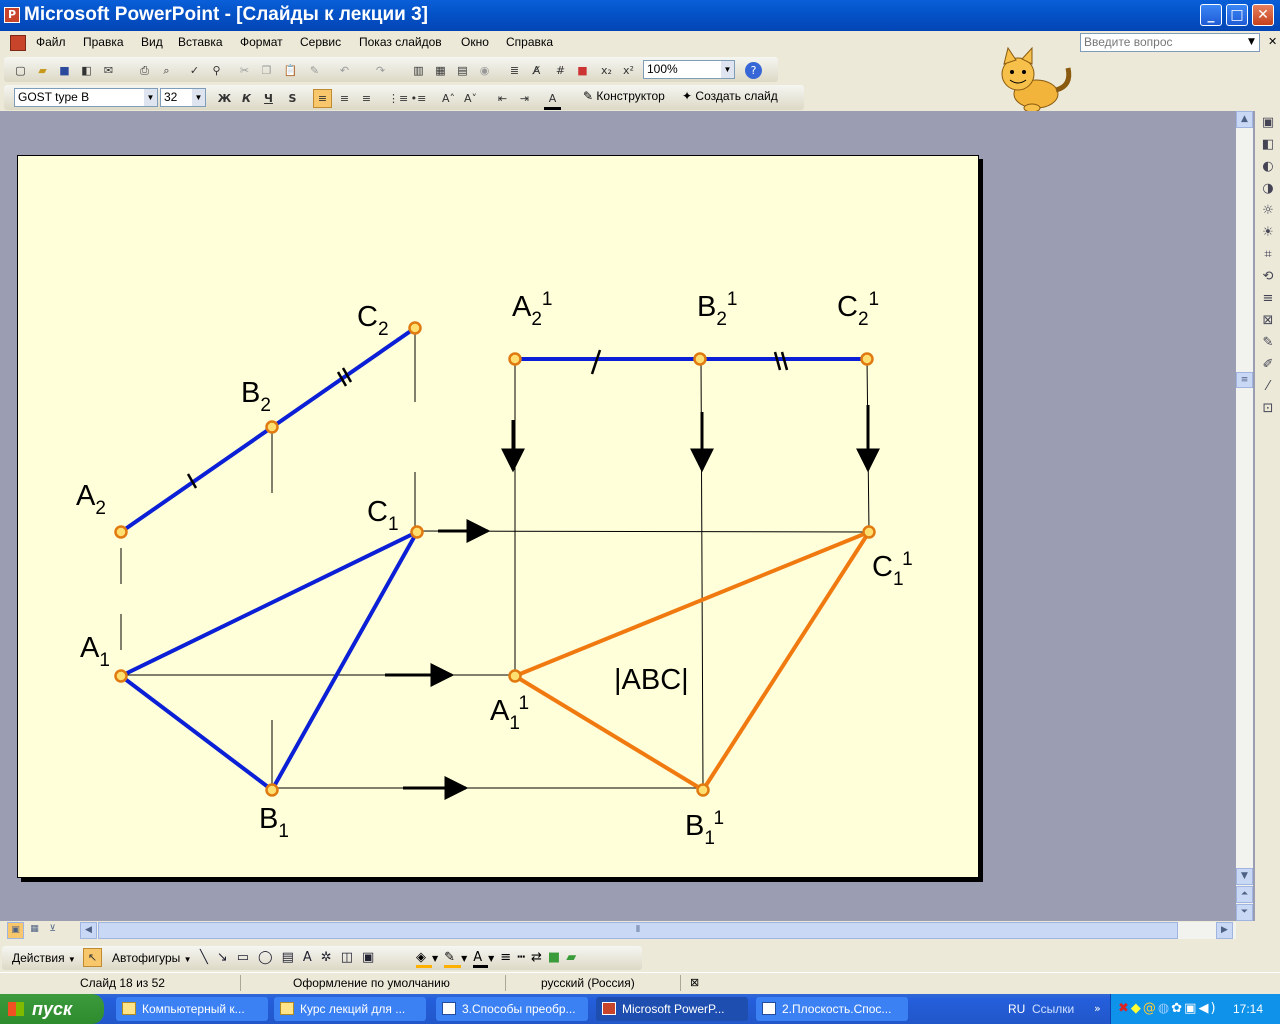 The width and height of the screenshot is (1280, 1024). I want to click on print-icon: ⎙, so click(144, 70).